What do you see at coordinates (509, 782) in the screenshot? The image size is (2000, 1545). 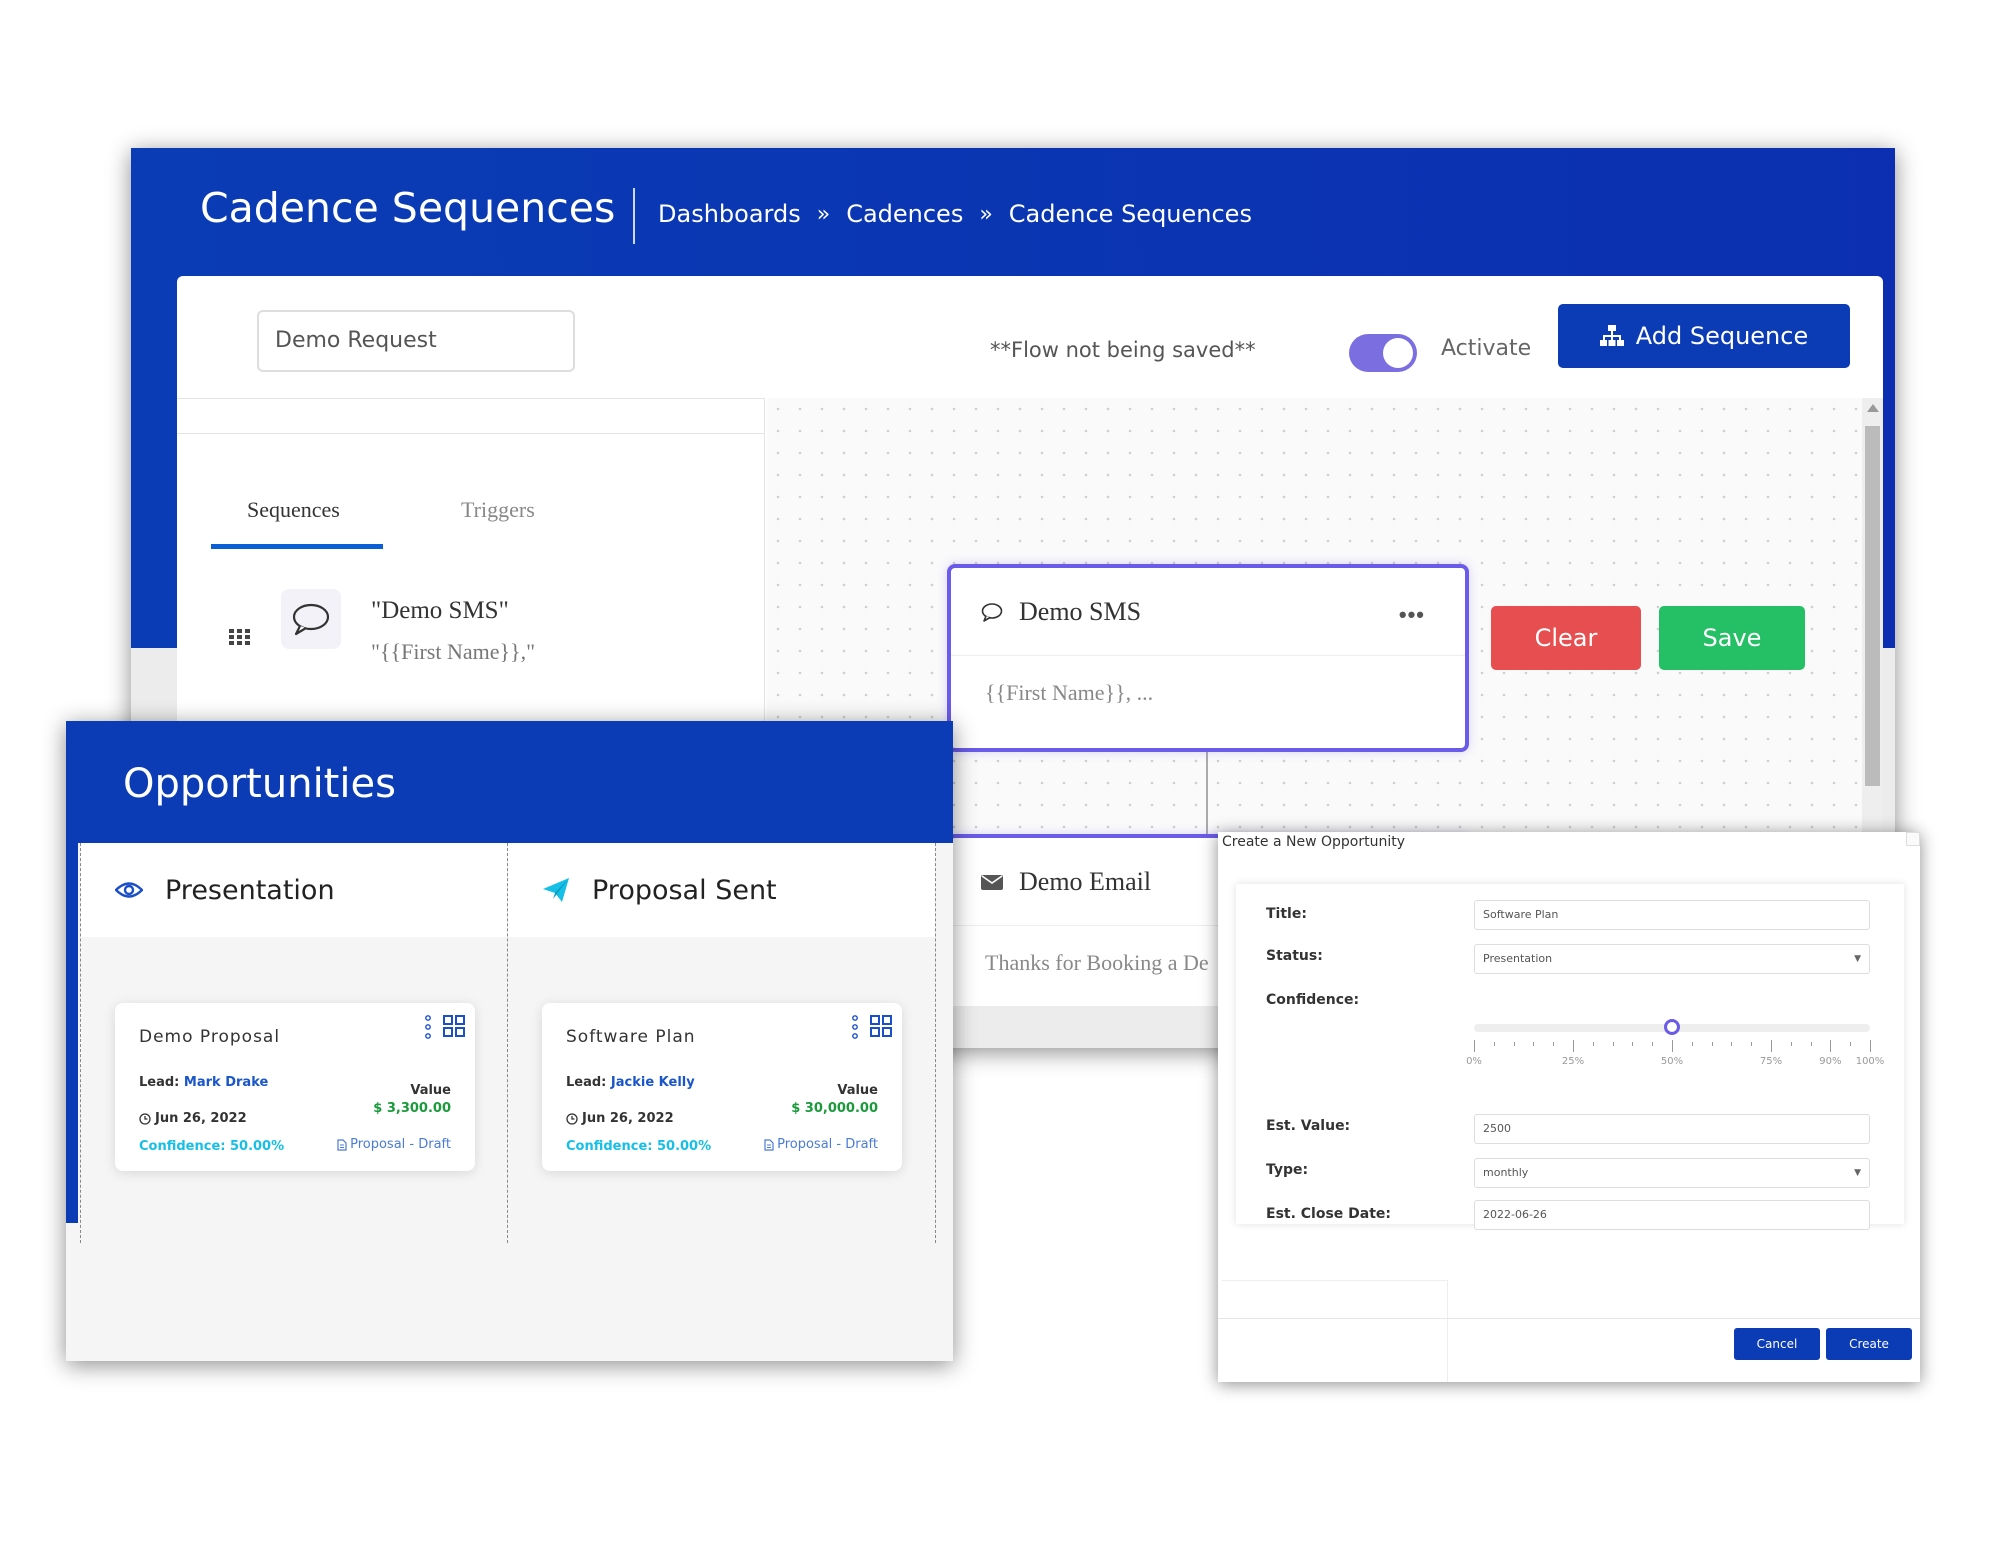 I see `opportunities-header: Opportunities` at bounding box center [509, 782].